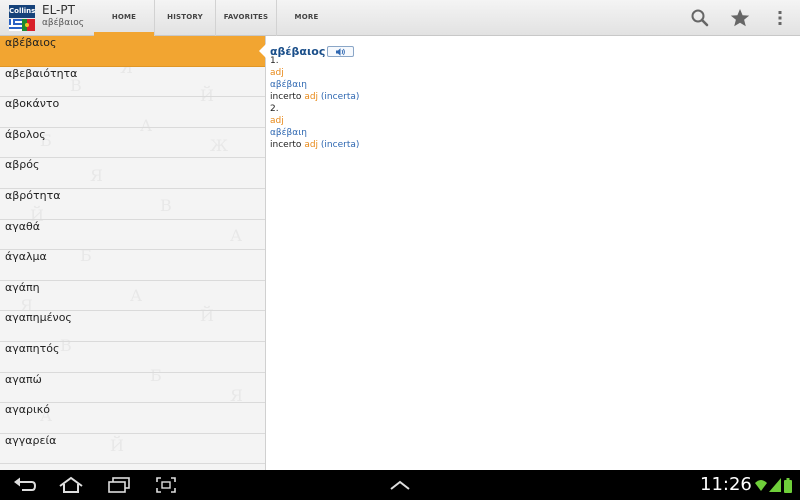 Image resolution: width=800 pixels, height=500 pixels. Describe the element at coordinates (132, 296) in the screenshot. I see `word-list-item: αγάπη` at that location.